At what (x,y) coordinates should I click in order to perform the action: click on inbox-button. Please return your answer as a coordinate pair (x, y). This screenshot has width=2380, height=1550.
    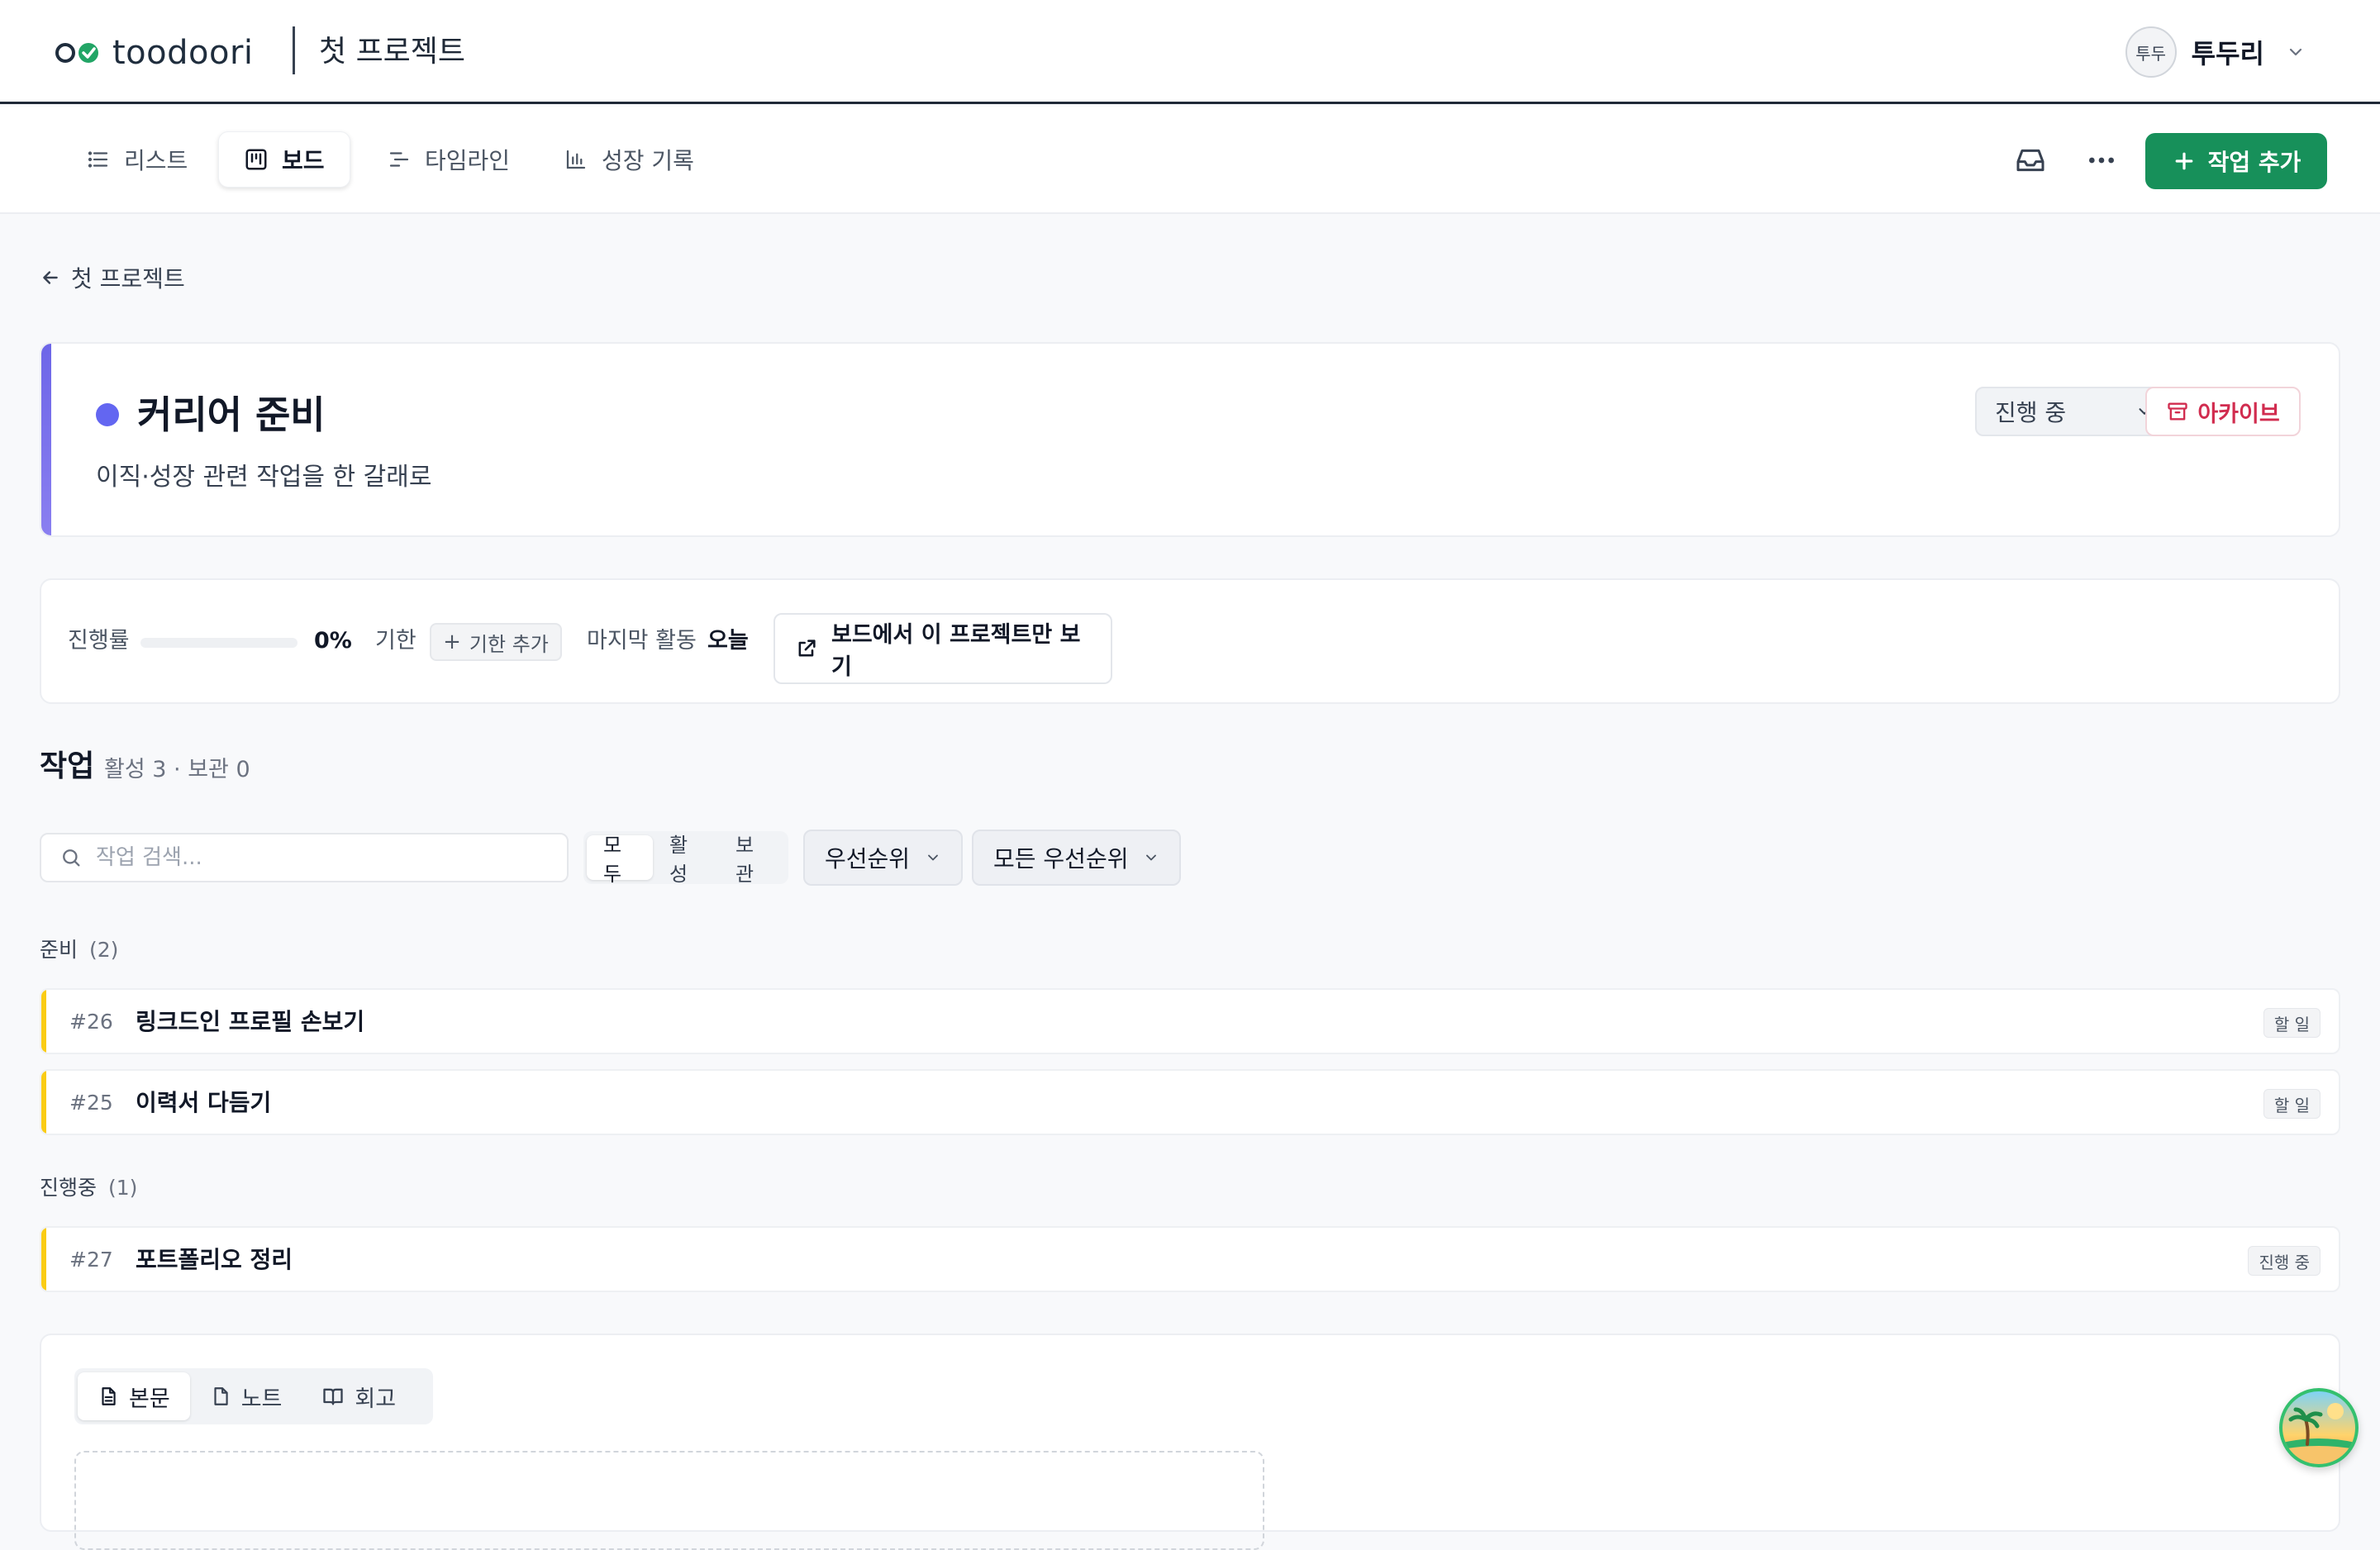
    Looking at the image, I should click on (2030, 160).